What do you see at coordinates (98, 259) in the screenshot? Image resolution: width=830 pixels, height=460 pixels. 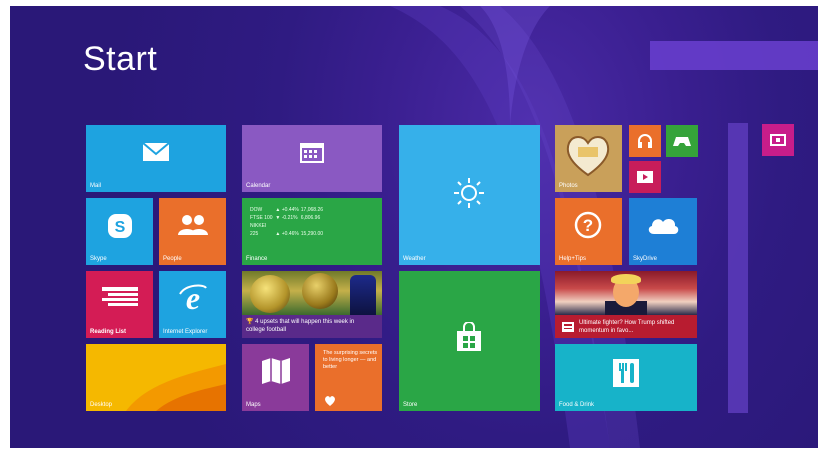 I see `tile-label: Skype` at bounding box center [98, 259].